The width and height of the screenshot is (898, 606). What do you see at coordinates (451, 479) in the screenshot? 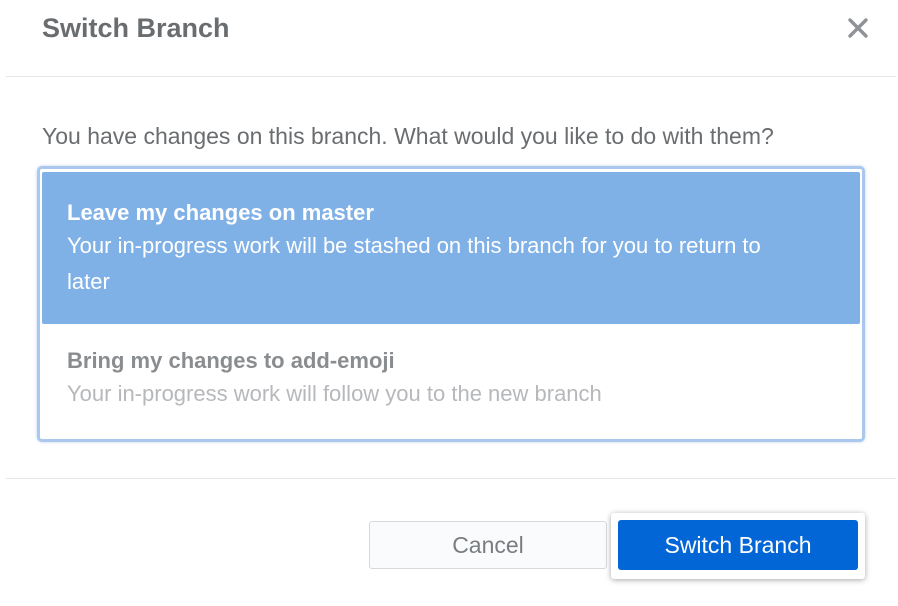
I see `dialog-footer-divider` at bounding box center [451, 479].